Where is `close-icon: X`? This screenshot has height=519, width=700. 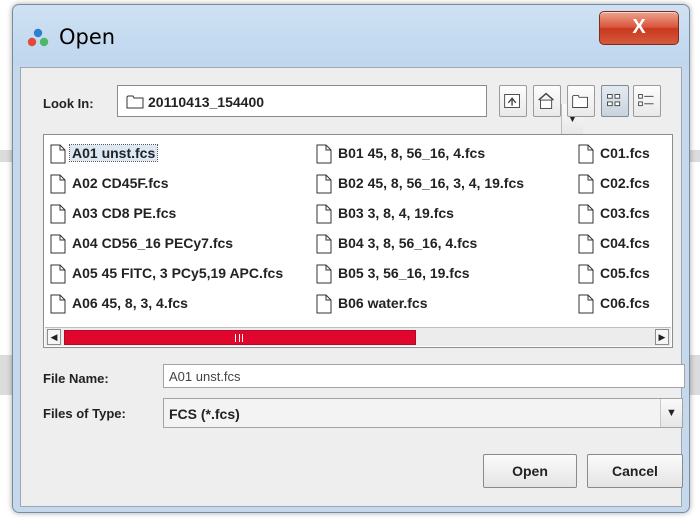
close-icon: X is located at coordinates (639, 27).